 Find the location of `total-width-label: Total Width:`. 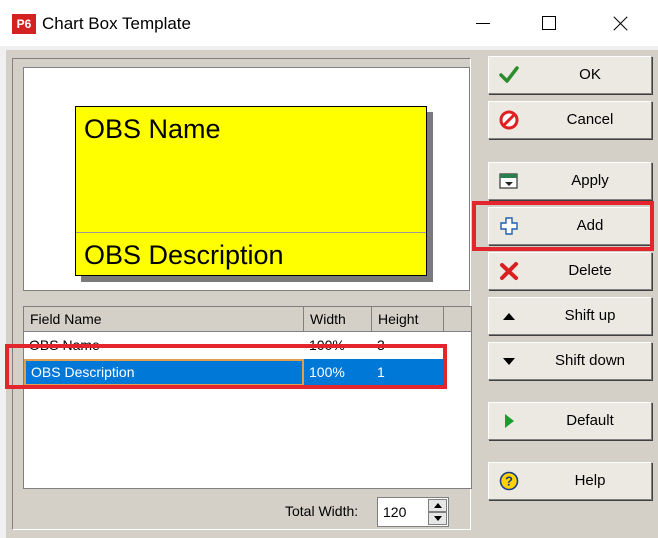

total-width-label: Total Width: is located at coordinates (322, 511).